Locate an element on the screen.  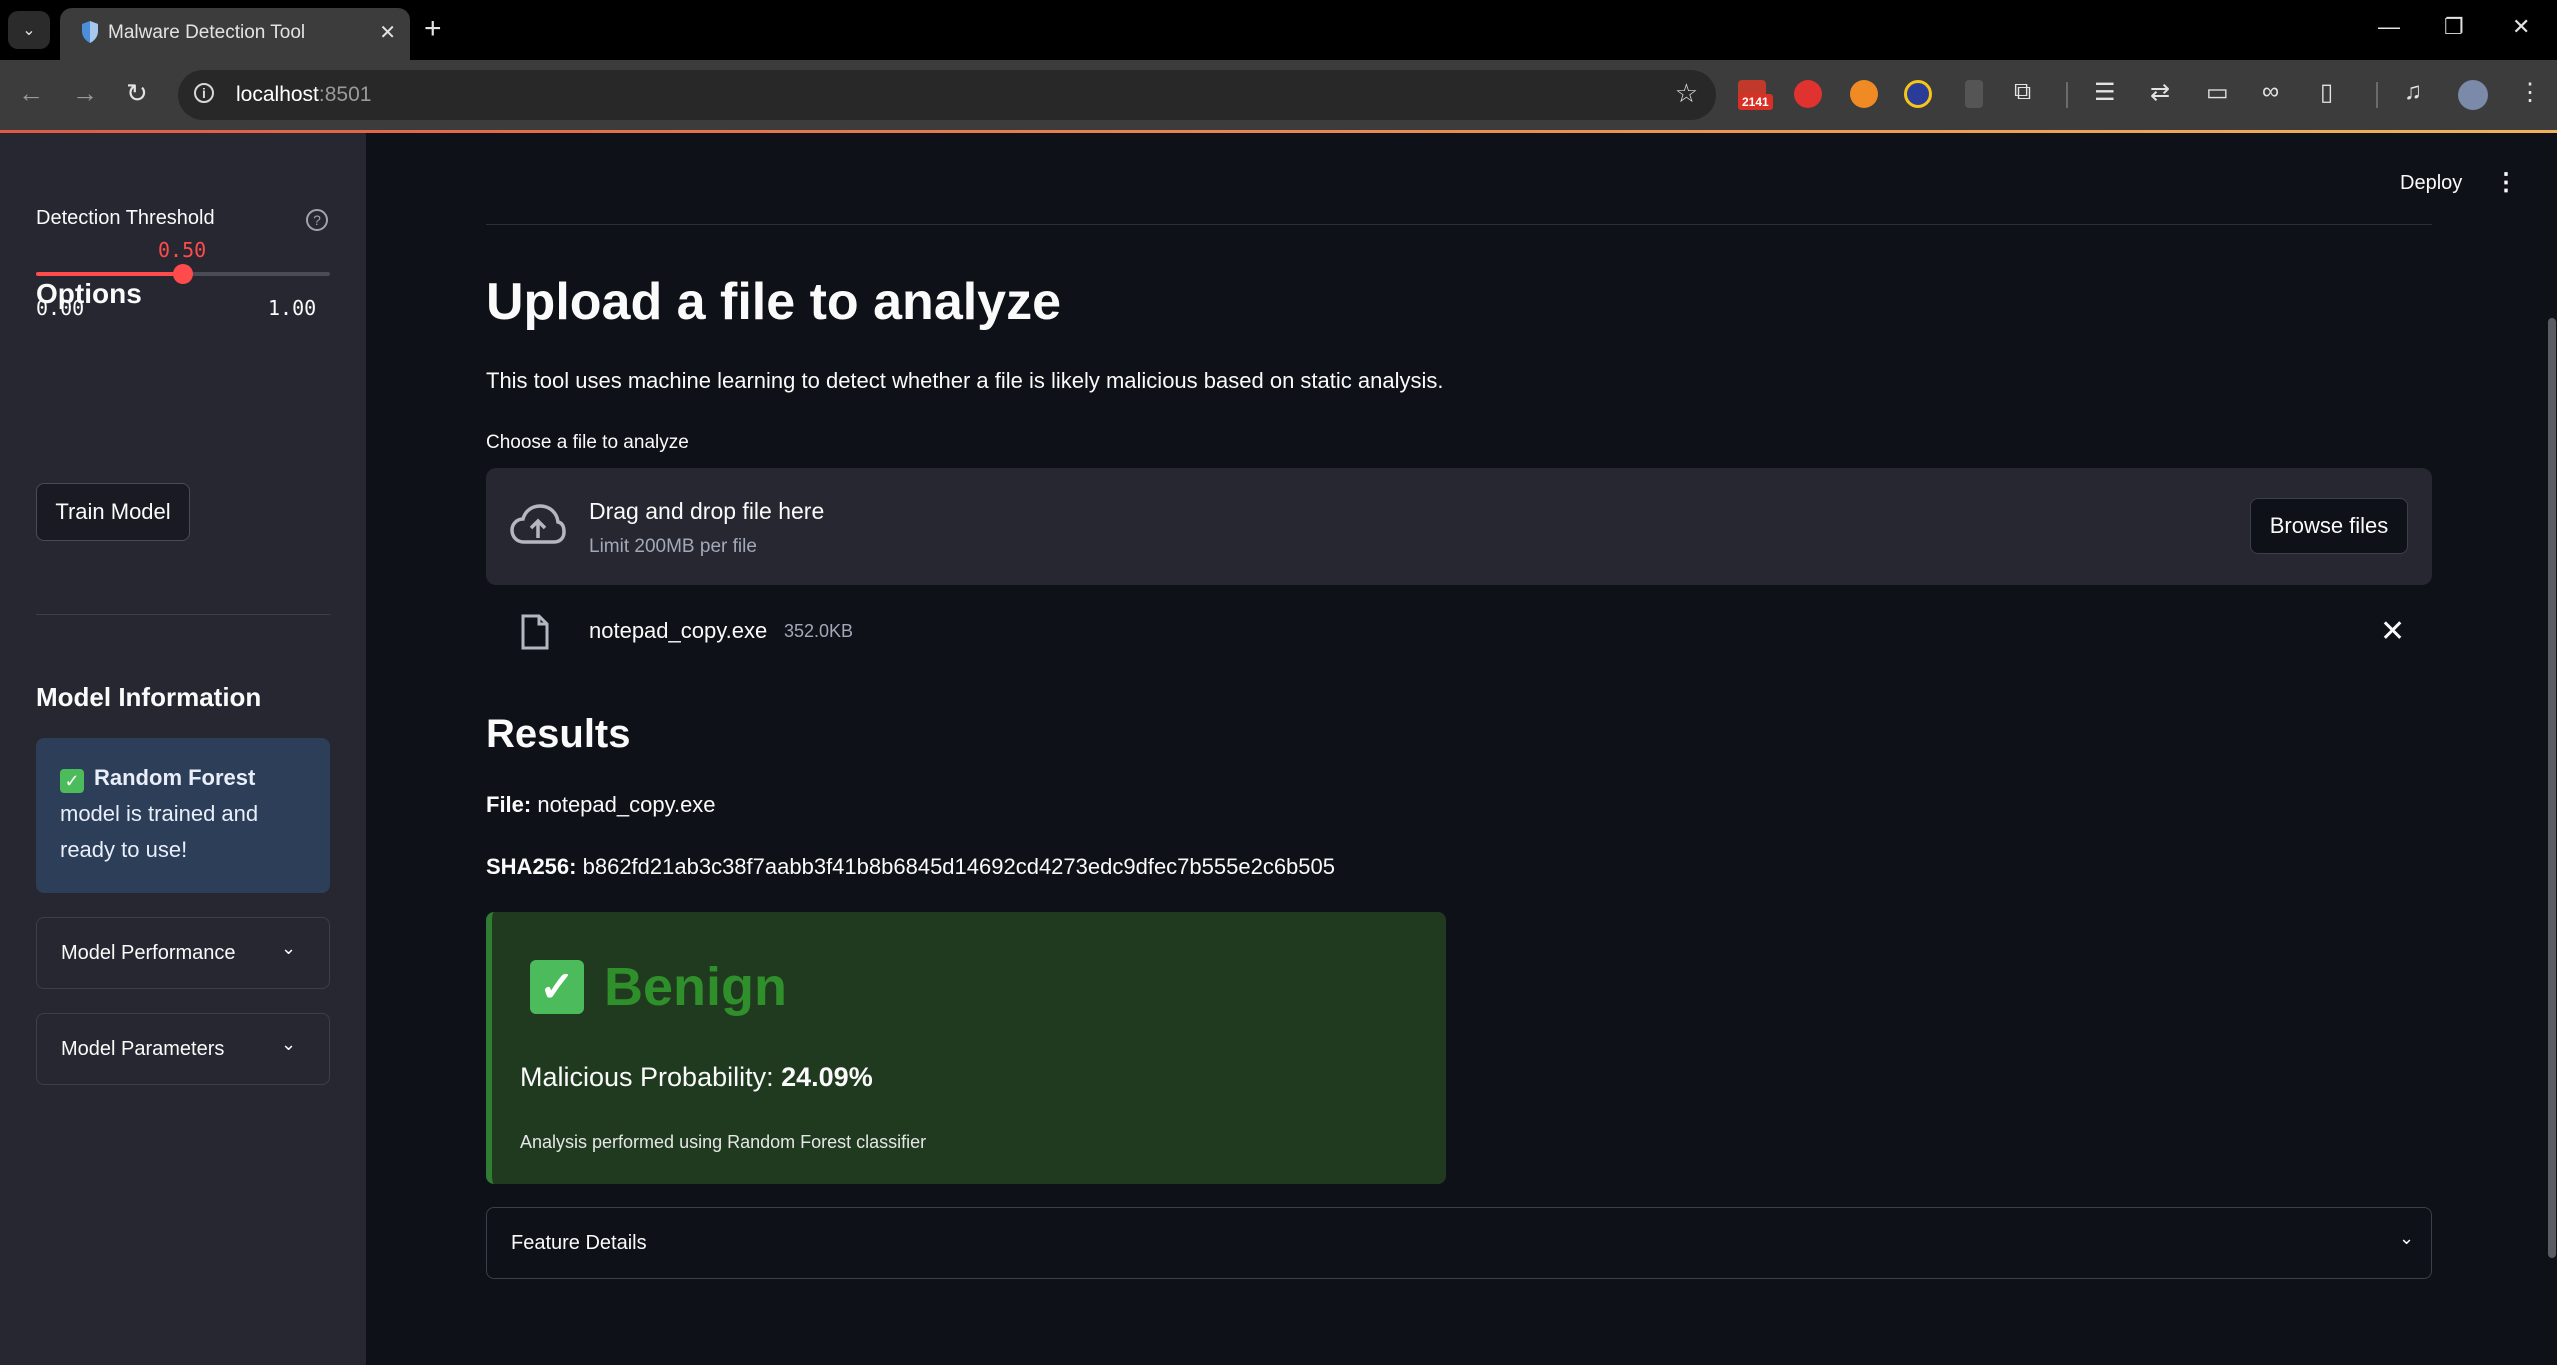
uploaded-file-size: 352.0KB is located at coordinates (819, 631).